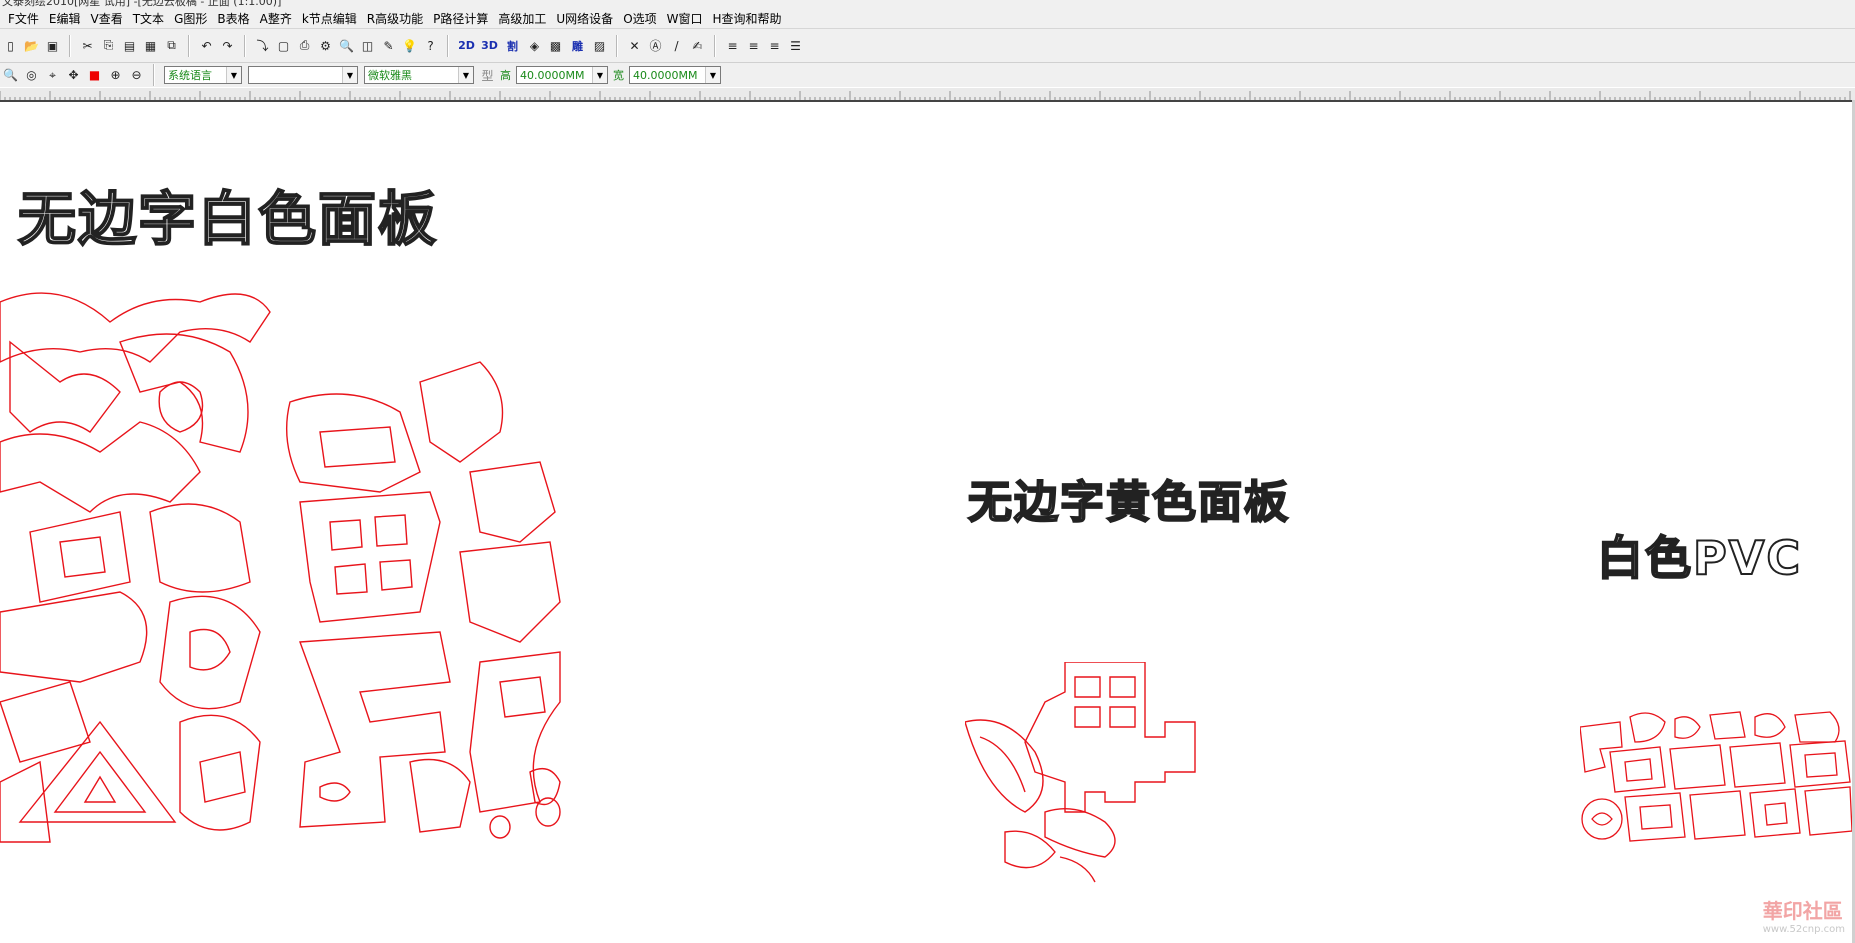 The width and height of the screenshot is (1855, 943). What do you see at coordinates (555, 45) in the screenshot?
I see `fill-icon: ▩` at bounding box center [555, 45].